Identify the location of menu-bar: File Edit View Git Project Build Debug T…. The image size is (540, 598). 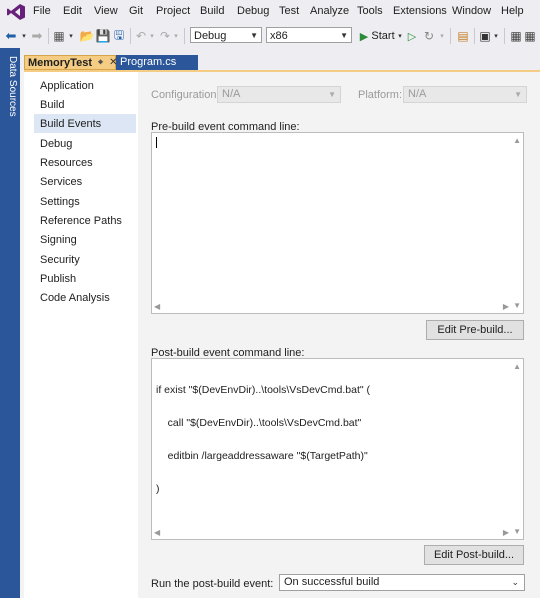
(270, 12).